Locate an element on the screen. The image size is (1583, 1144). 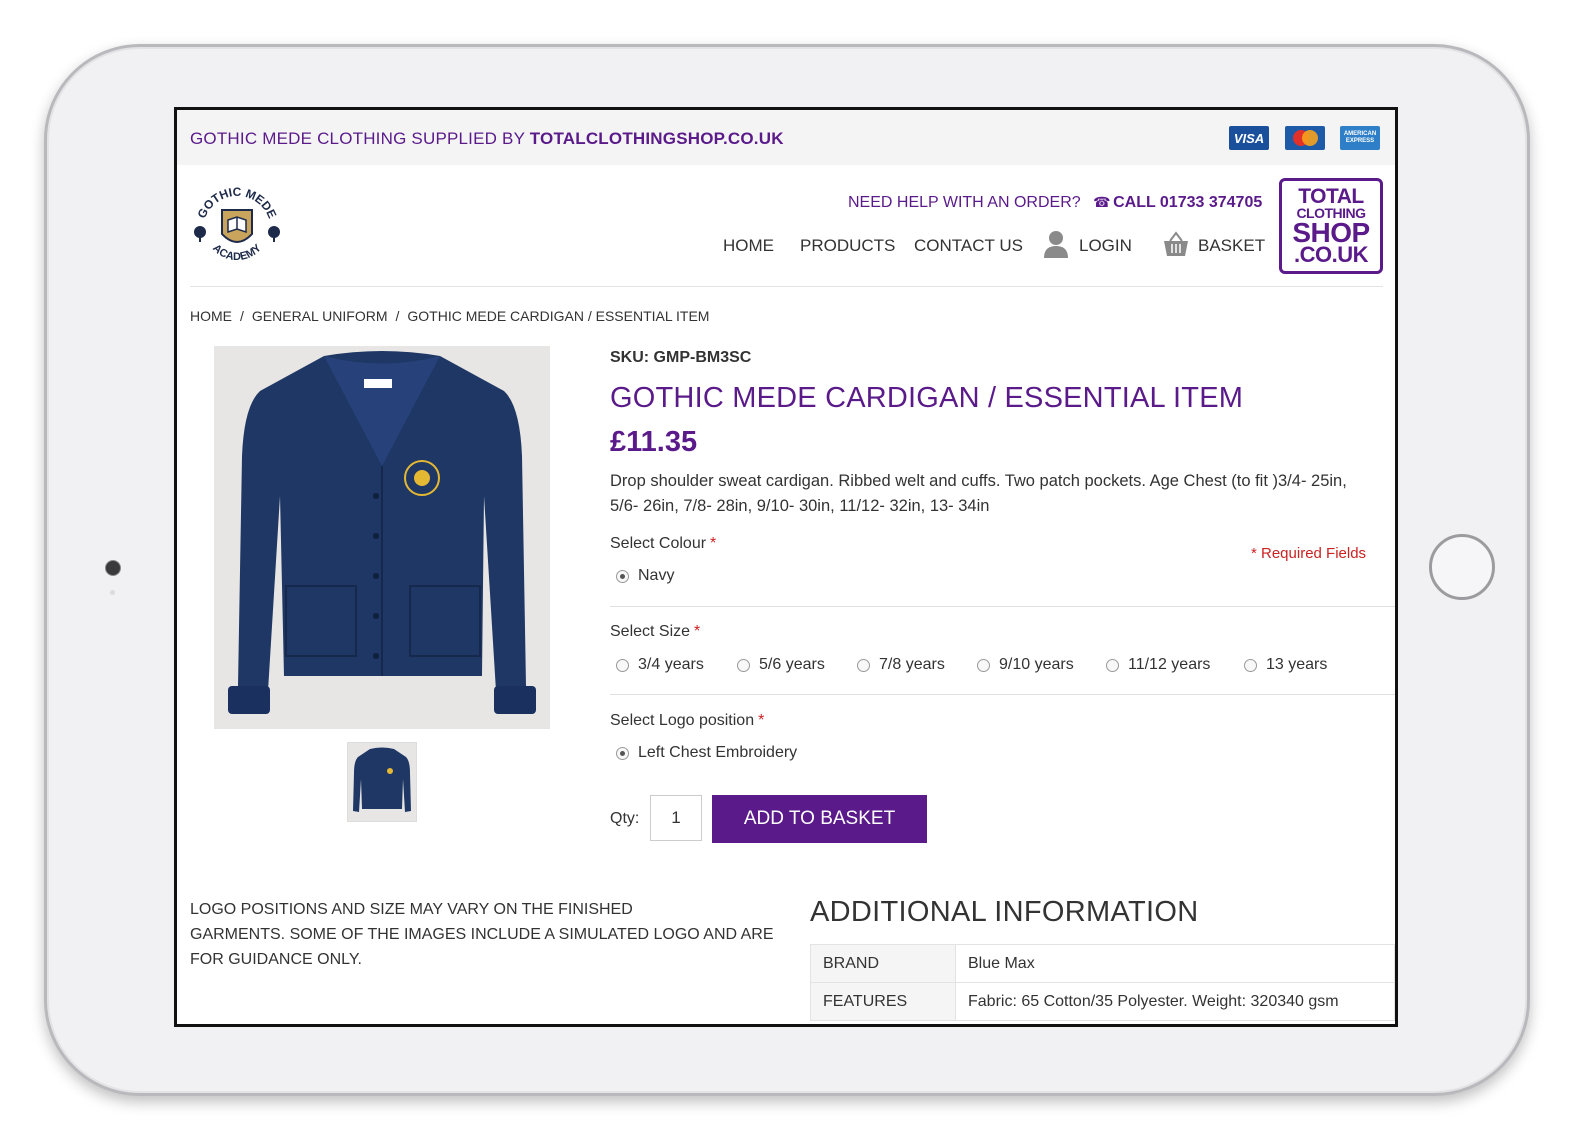
size-option-5-6: 5/6 years is located at coordinates (781, 665).